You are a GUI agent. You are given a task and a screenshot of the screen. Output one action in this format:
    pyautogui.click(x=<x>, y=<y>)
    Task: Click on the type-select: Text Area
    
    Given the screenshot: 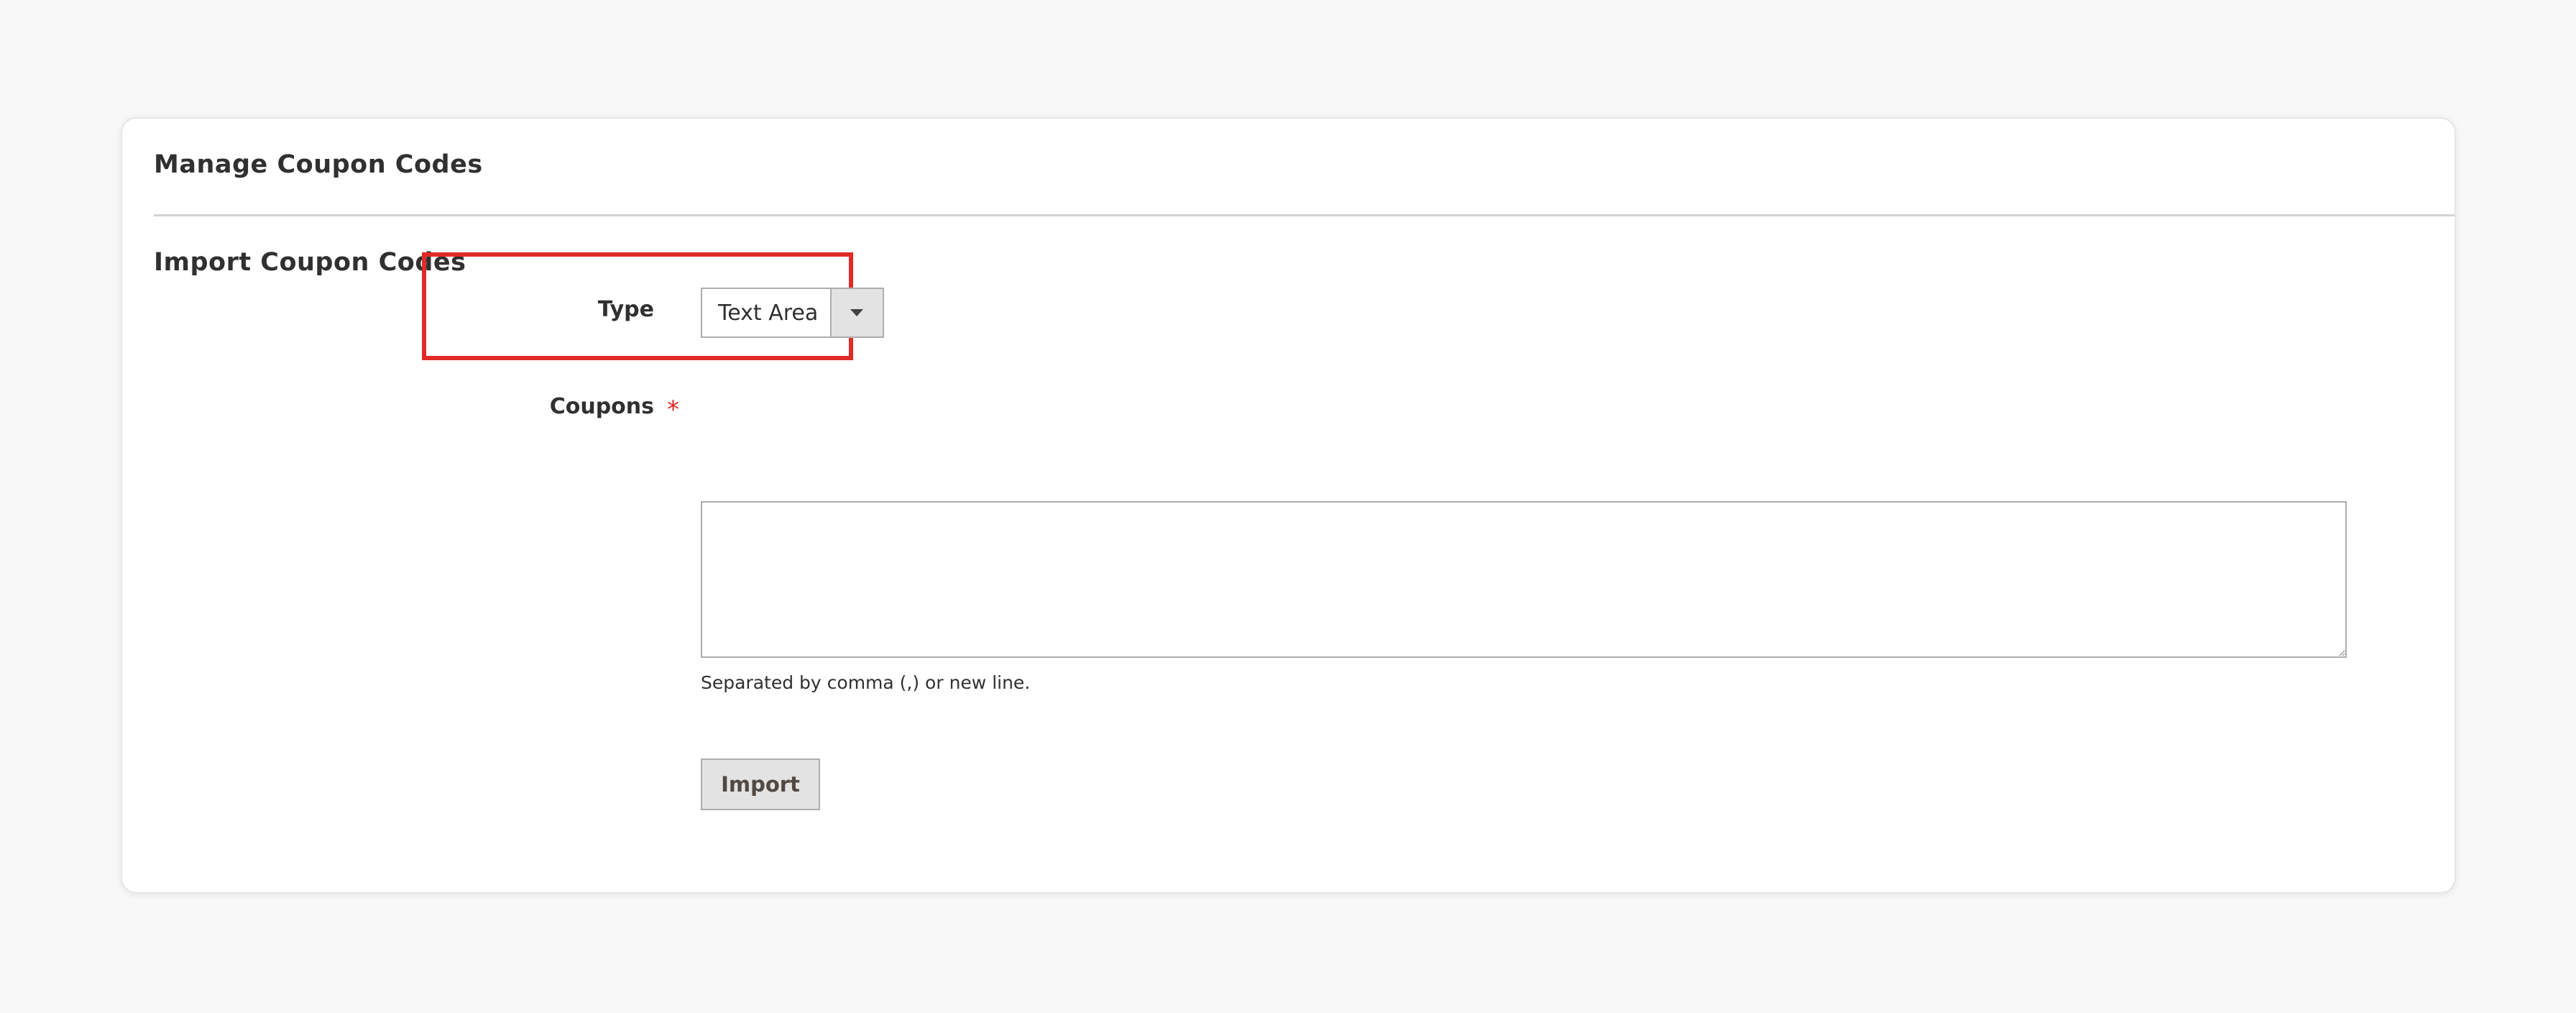 What is the action you would take?
    pyautogui.click(x=792, y=313)
    